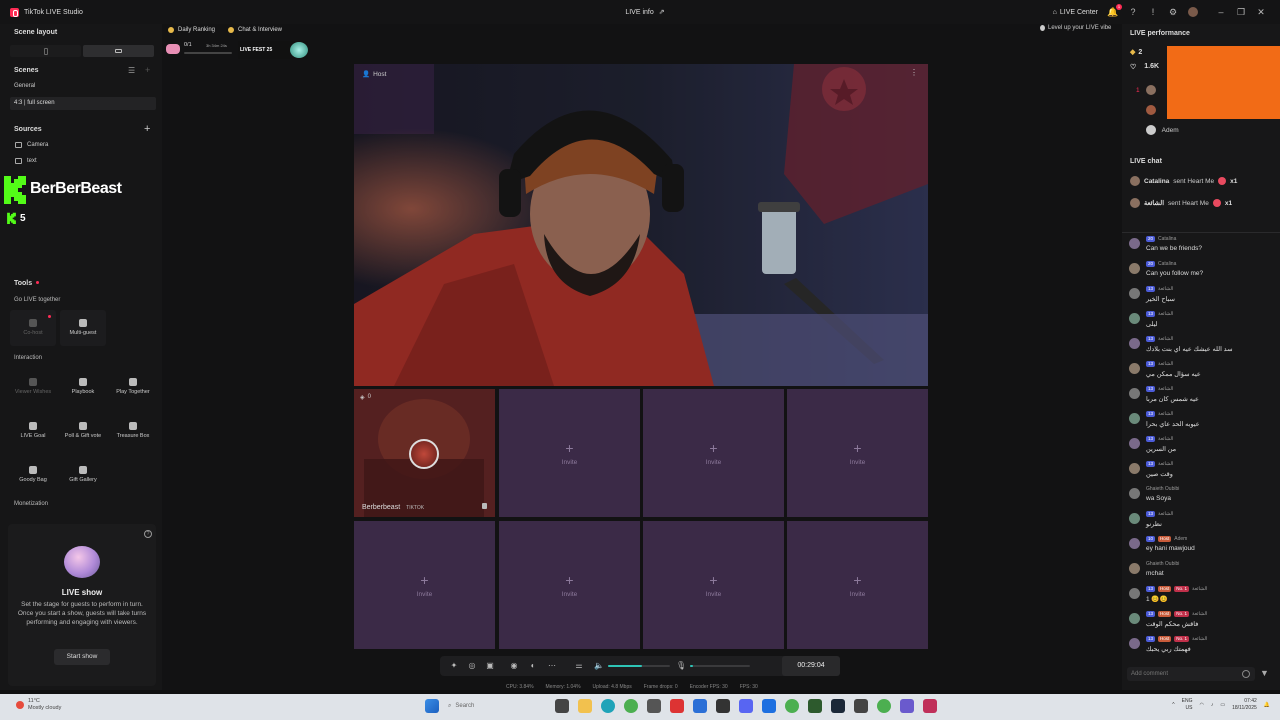 This screenshot has width=1280, height=720. What do you see at coordinates (191, 30) in the screenshot?
I see `daily-ranking-button: Daily Ranking` at bounding box center [191, 30].